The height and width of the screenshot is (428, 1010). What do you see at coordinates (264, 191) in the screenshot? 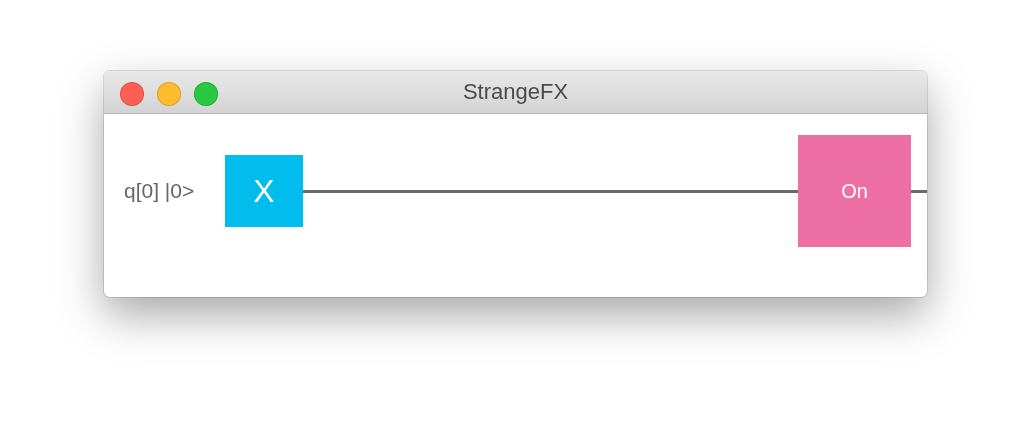
I see `quantum-gate: X` at bounding box center [264, 191].